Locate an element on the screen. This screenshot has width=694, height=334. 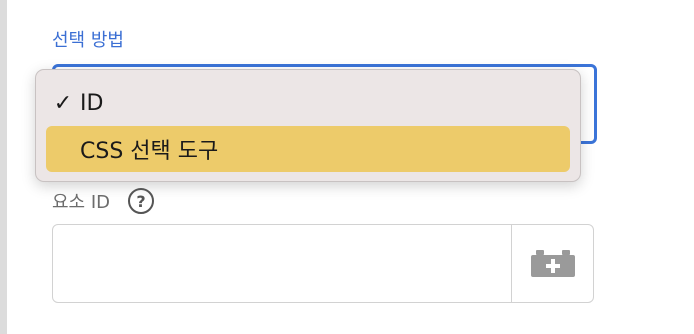
lego-brick-add-icon is located at coordinates (552, 263).